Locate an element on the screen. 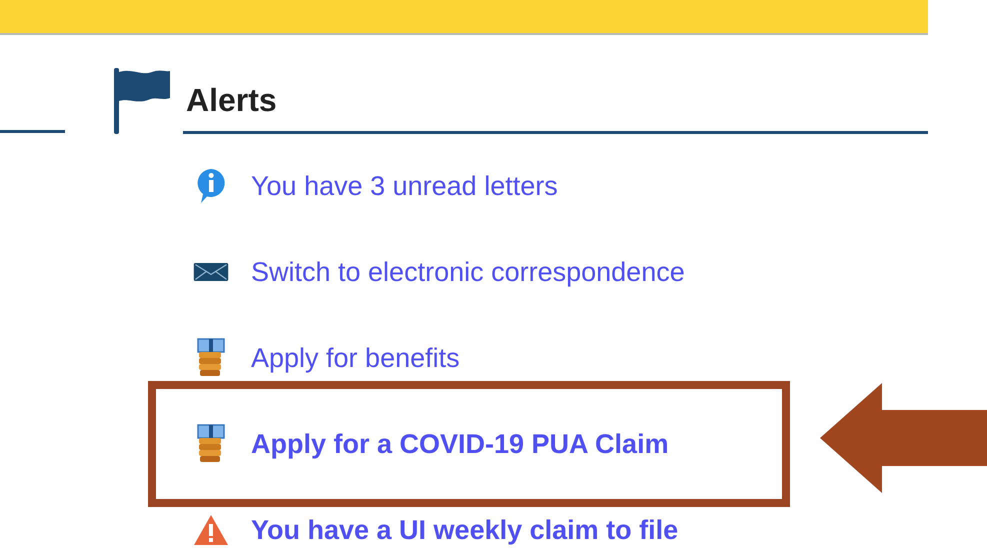  alert-link: You have 3 unread letters is located at coordinates (404, 186).